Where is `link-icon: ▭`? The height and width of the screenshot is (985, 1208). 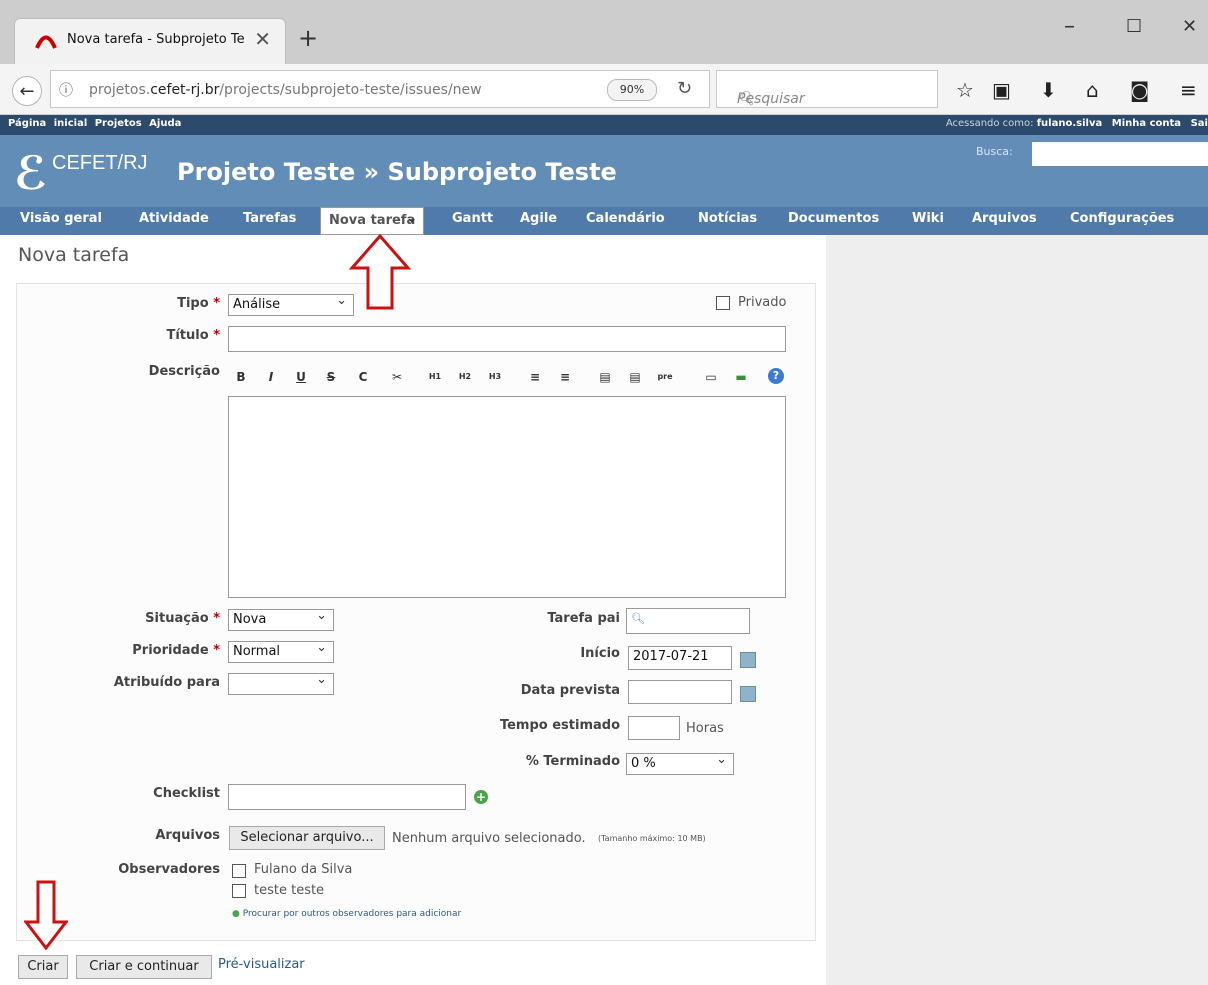 link-icon: ▭ is located at coordinates (711, 377).